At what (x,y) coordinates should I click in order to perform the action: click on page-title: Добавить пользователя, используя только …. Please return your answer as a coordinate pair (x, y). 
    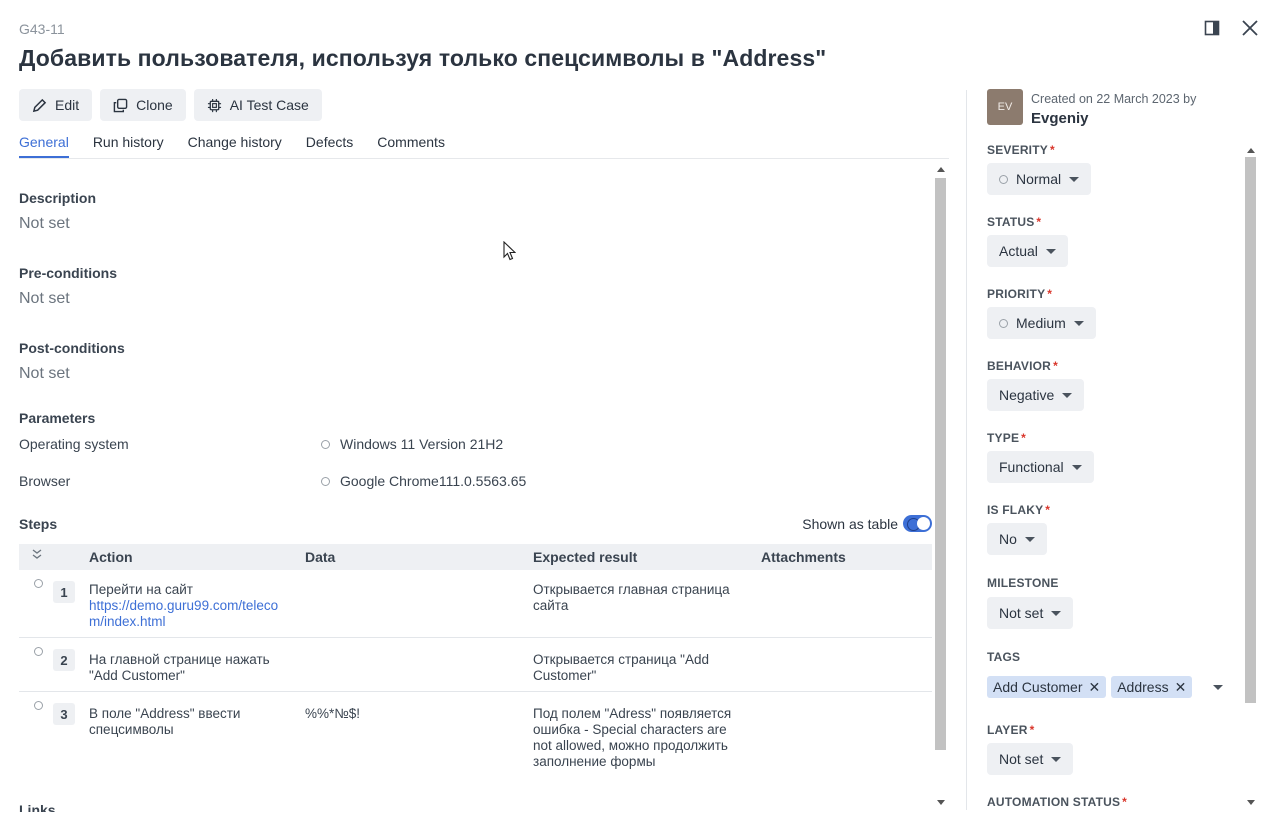
    Looking at the image, I should click on (423, 58).